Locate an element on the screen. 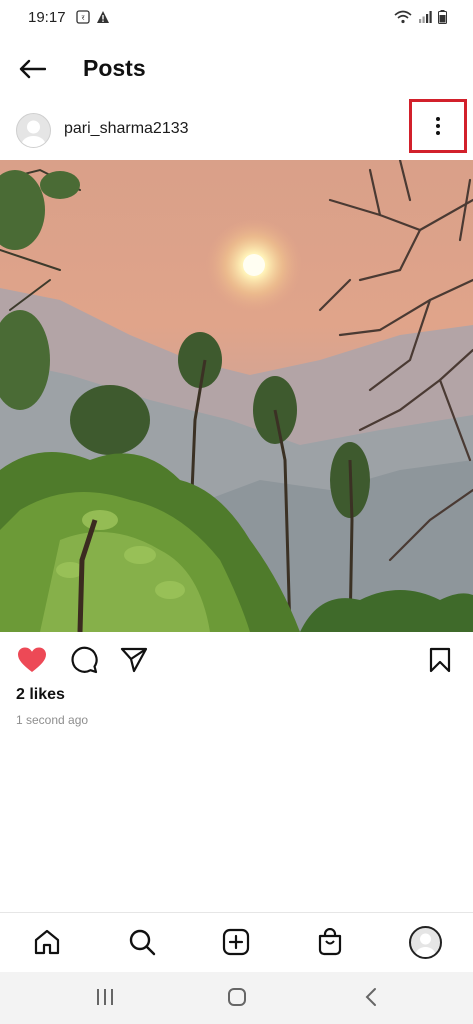 The image size is (473, 1024). back-button is located at coordinates (32, 69).